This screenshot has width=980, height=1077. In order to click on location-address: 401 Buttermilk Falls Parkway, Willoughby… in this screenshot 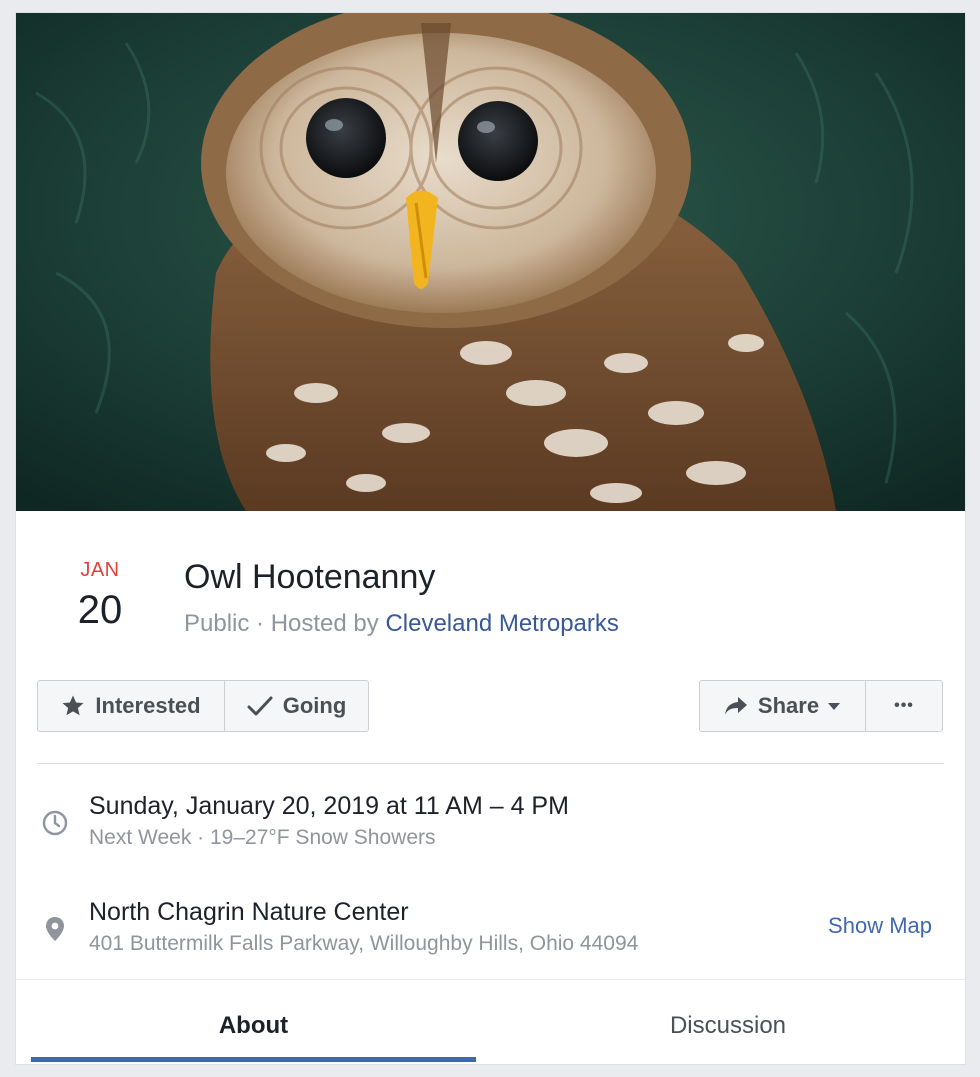, I will do `click(364, 943)`.